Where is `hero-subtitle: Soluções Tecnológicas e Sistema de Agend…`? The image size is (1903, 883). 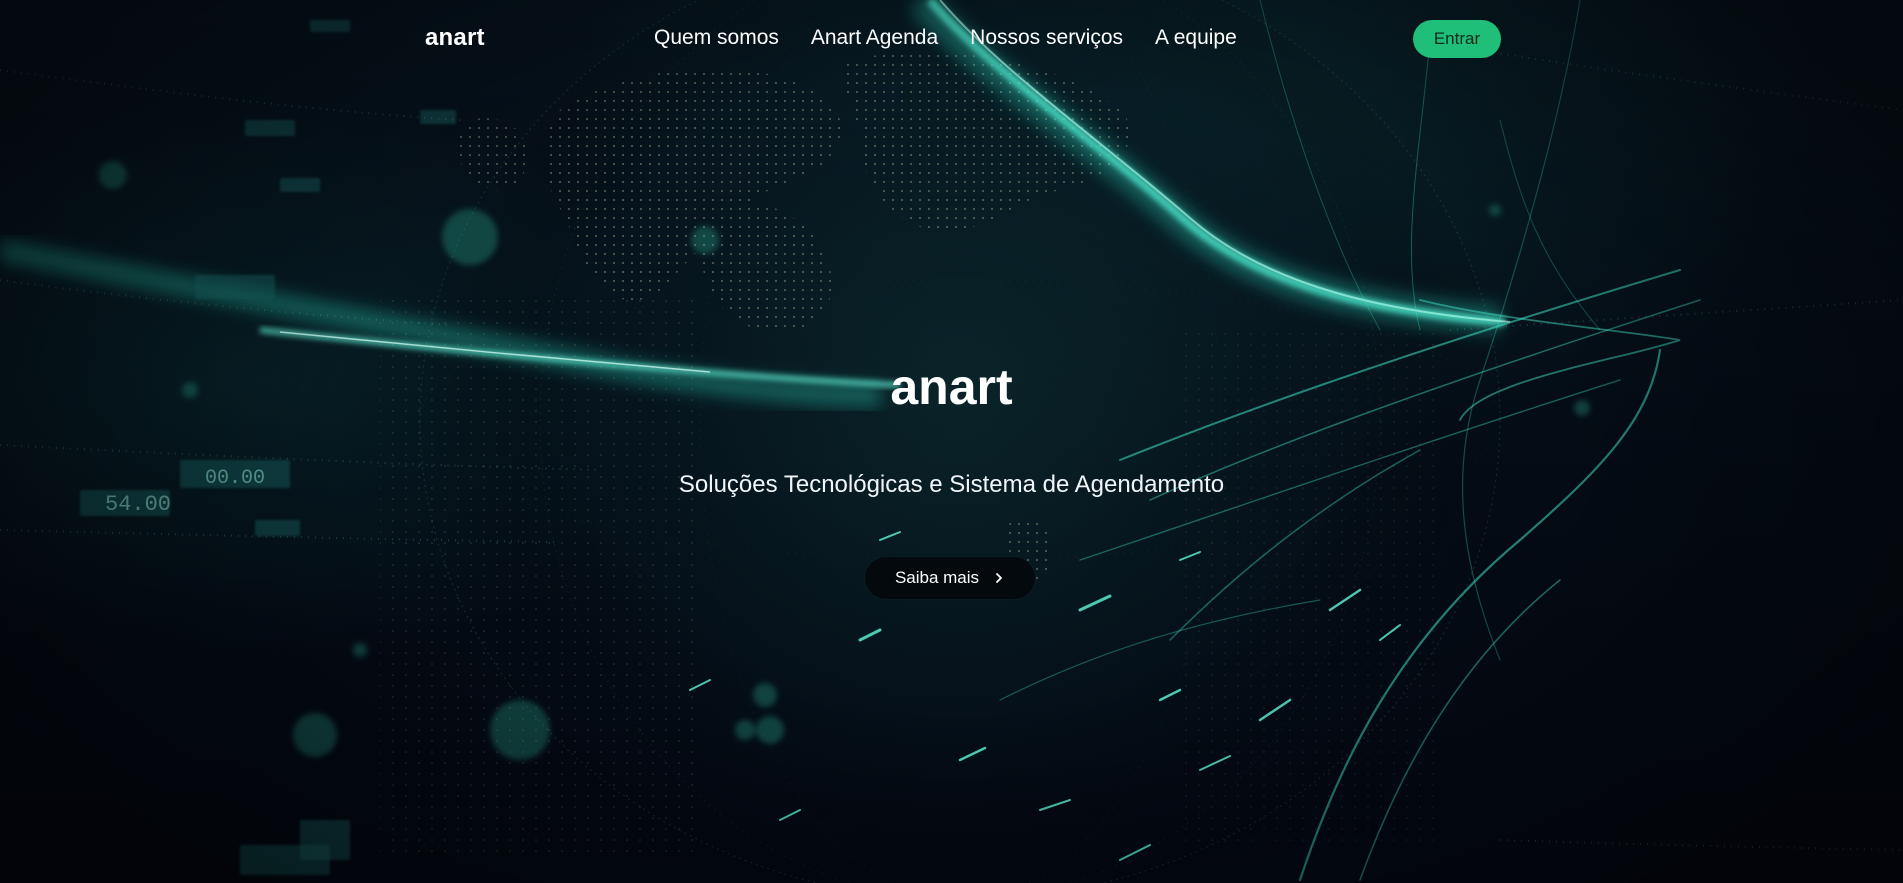
hero-subtitle: Soluções Tecnológicas e Sistema de Agend… is located at coordinates (951, 484).